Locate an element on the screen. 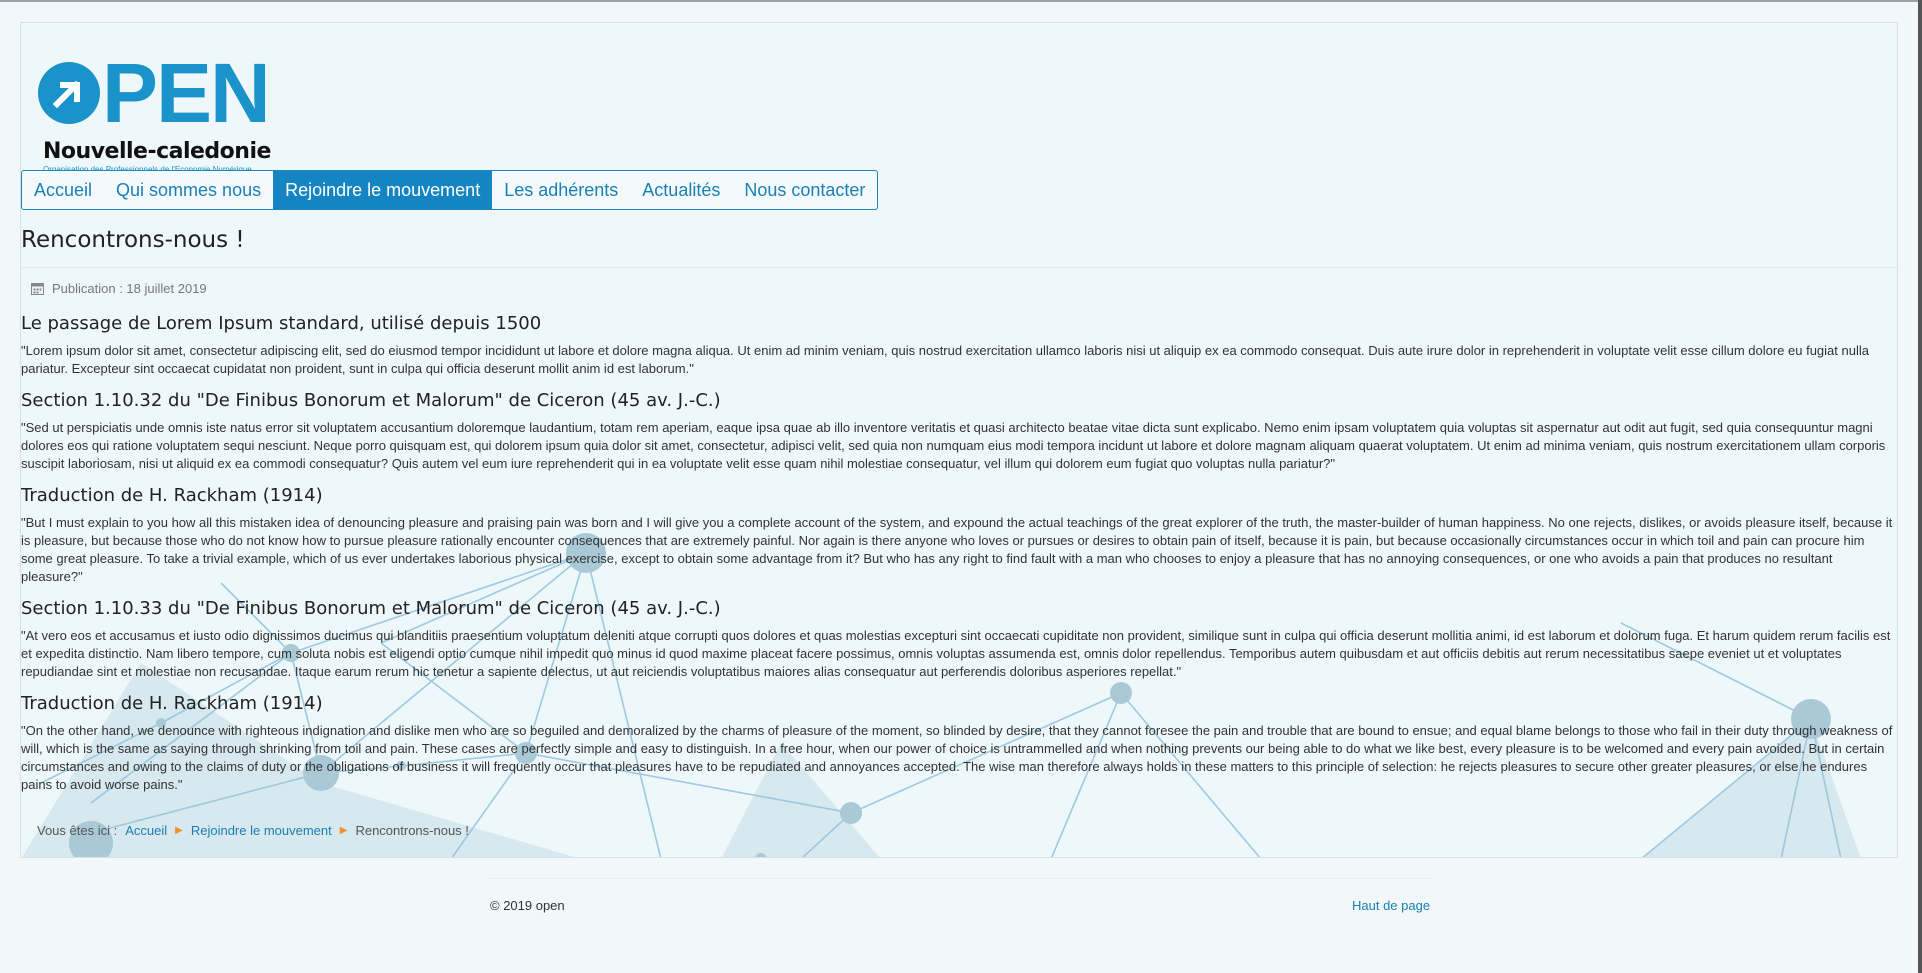 This screenshot has width=1922, height=973. window-top-border is located at coordinates (961, 1).